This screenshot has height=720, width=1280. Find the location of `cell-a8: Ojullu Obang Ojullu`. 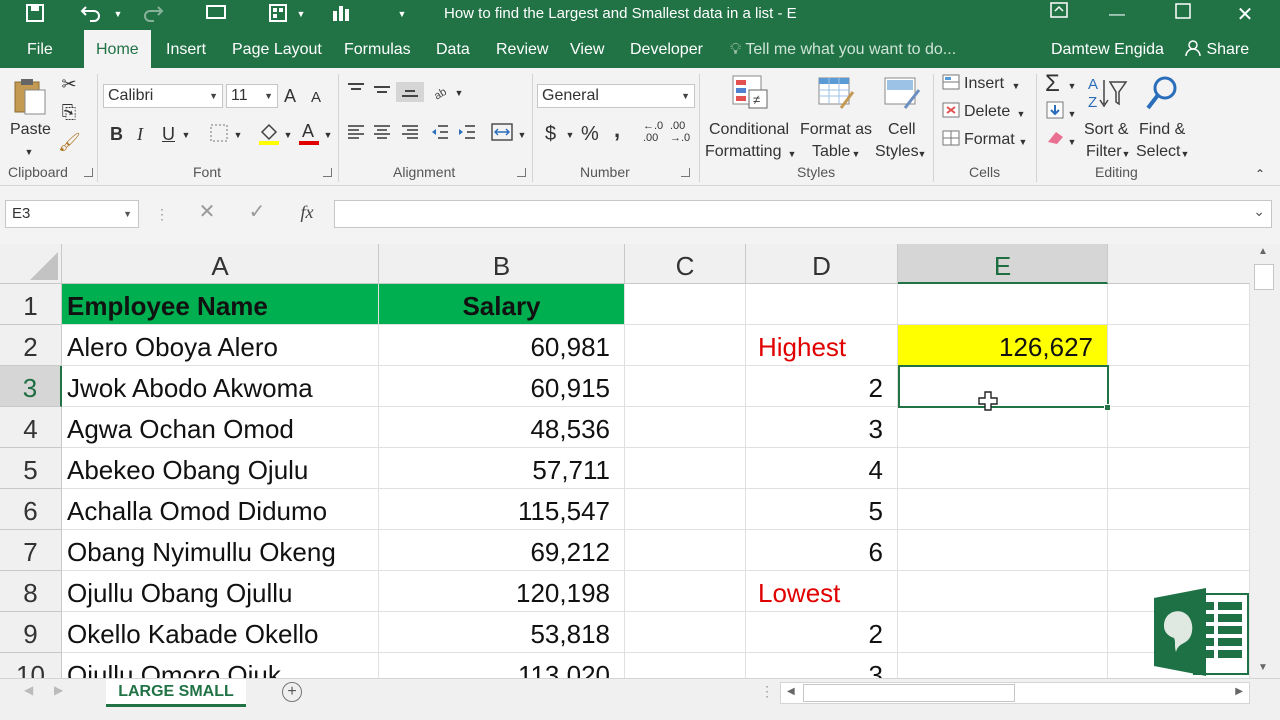

cell-a8: Ojullu Obang Ojullu is located at coordinates (220, 591).